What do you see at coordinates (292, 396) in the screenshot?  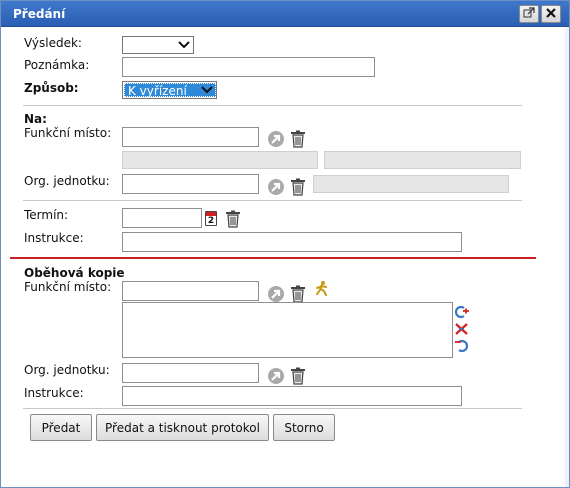 I see `ok-instrukce-input` at bounding box center [292, 396].